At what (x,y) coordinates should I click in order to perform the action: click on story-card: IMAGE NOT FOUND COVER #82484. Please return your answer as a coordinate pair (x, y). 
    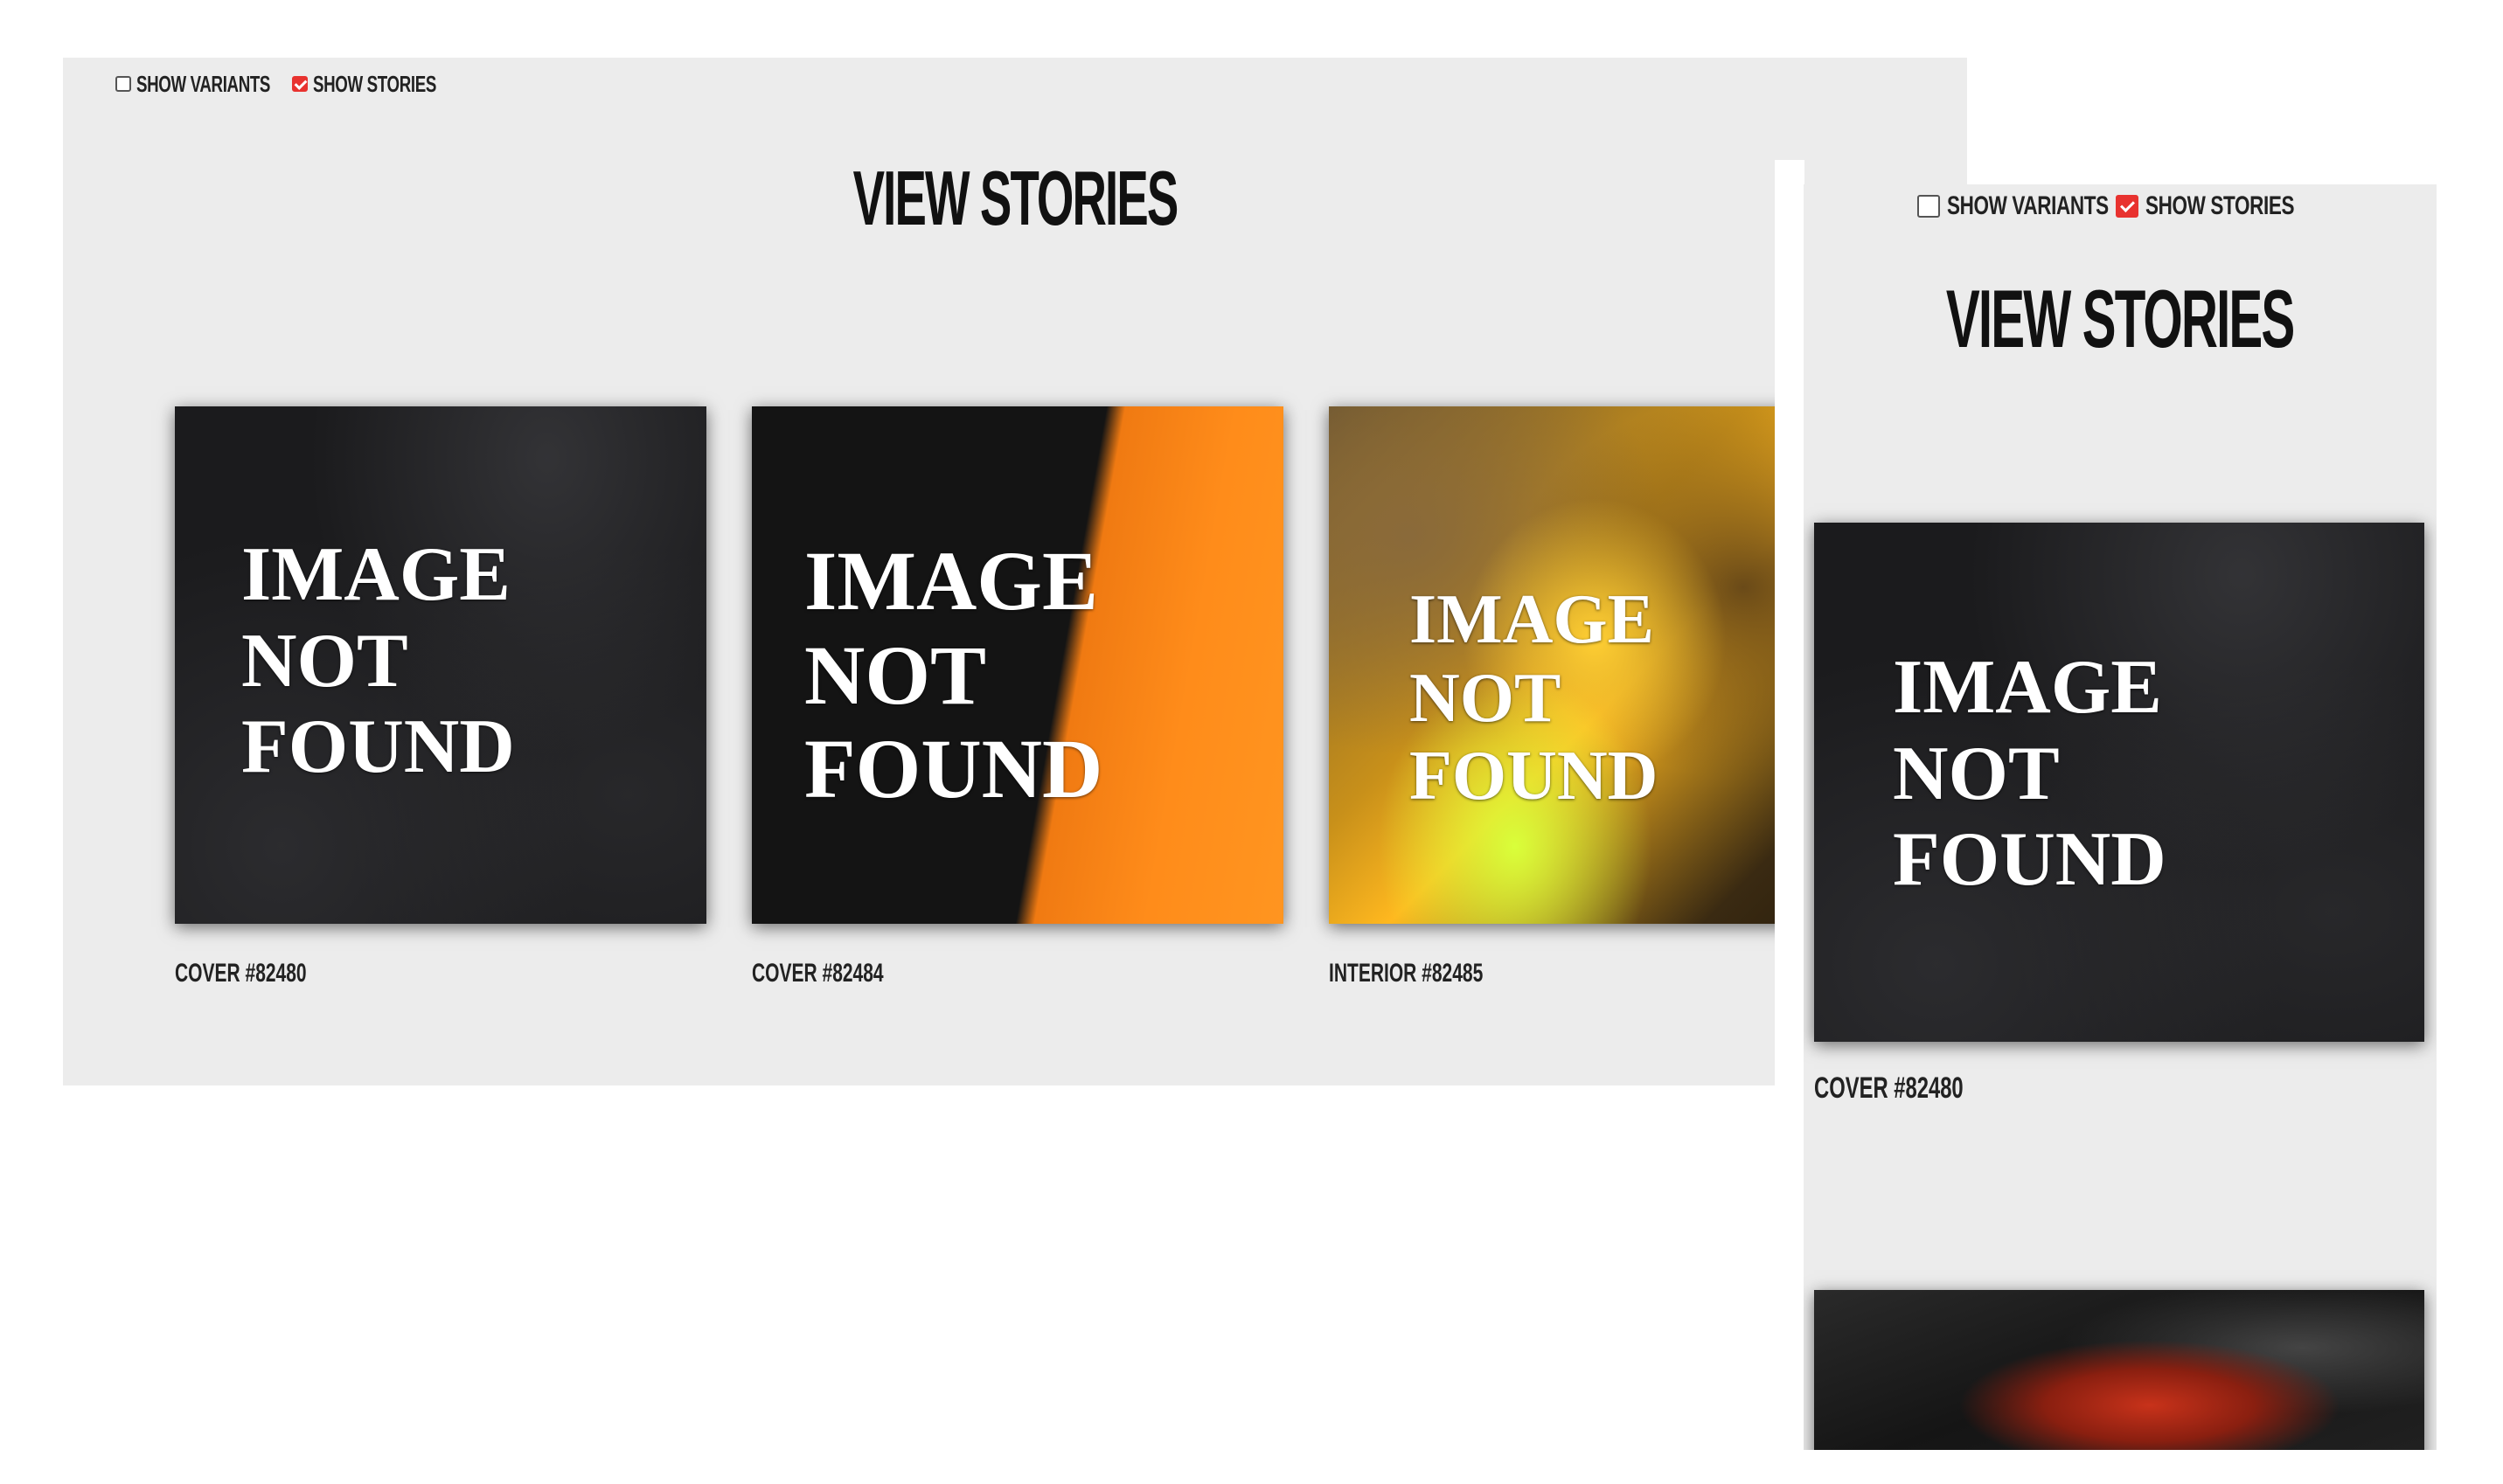
    Looking at the image, I should click on (1017, 697).